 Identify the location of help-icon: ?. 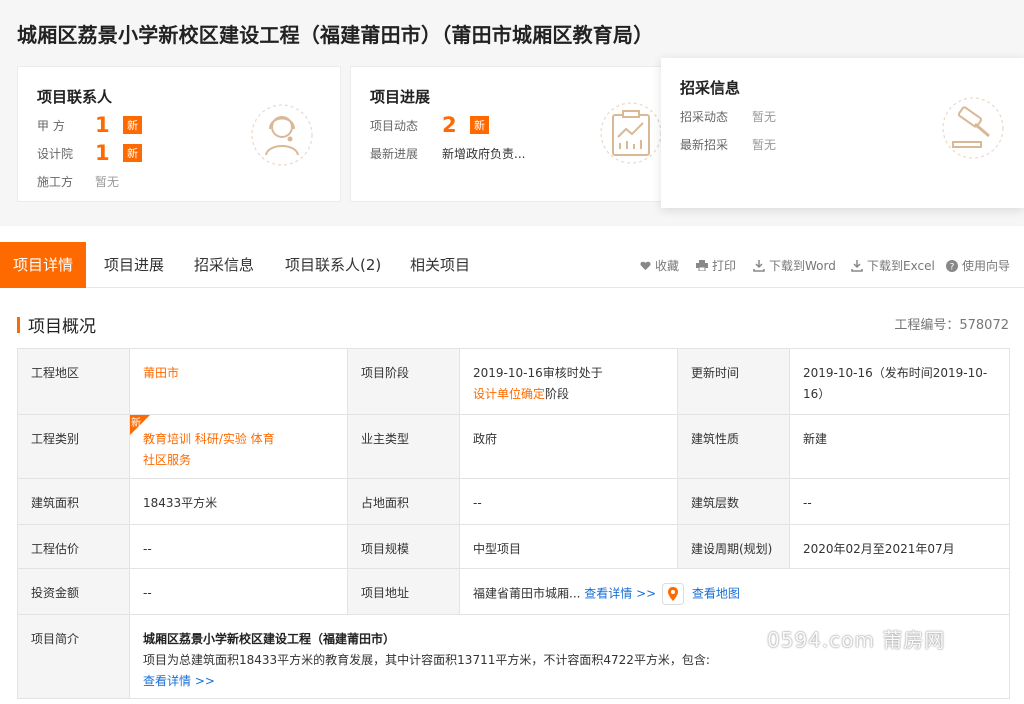
(952, 265).